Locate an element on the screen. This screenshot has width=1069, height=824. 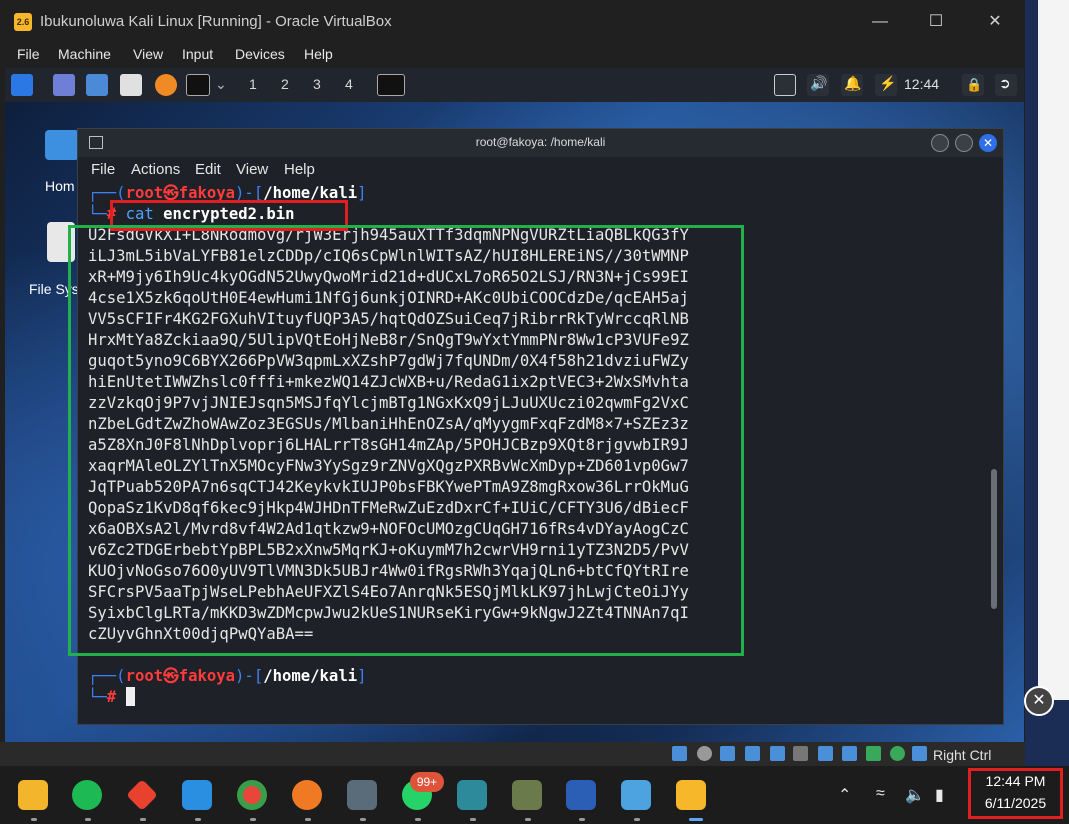
windows-taskbar: 99+ ⌃ ≈ 🔈 ▮ is located at coordinates (534, 795).